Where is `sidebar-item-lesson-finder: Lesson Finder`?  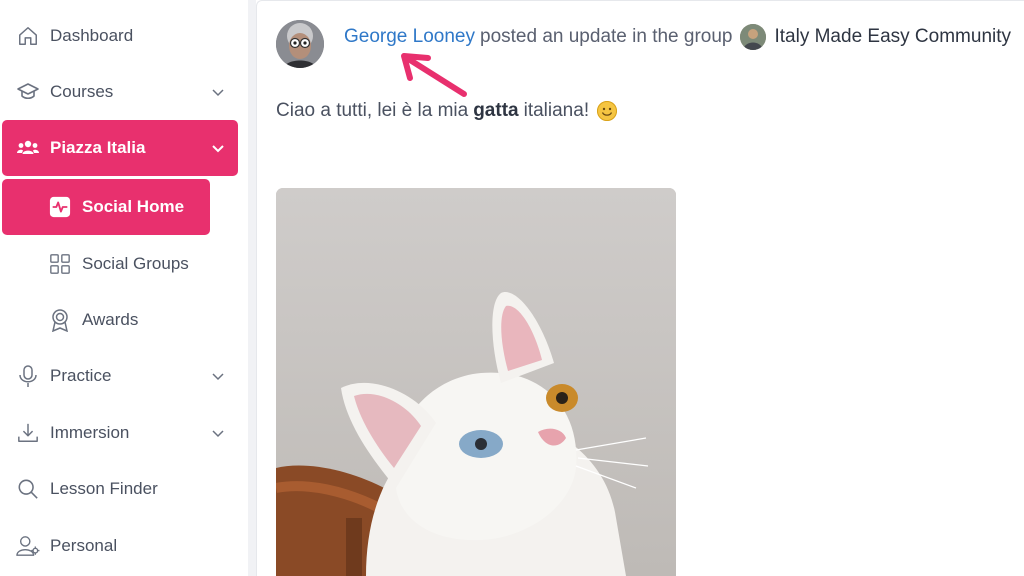 sidebar-item-lesson-finder: Lesson Finder is located at coordinates (119, 489).